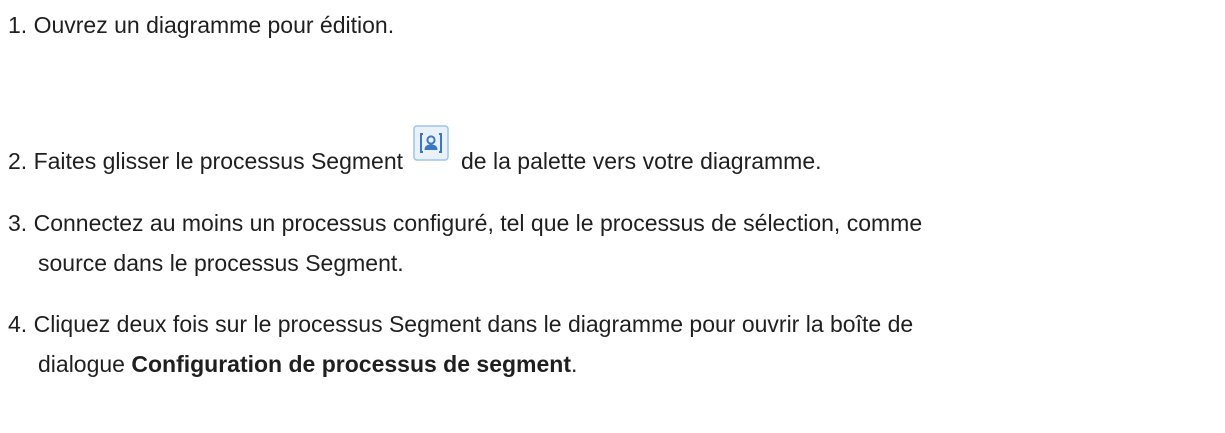 This screenshot has height=433, width=1225. I want to click on step-1: 1. Ouvrez un diagramme pour édition., so click(201, 25).